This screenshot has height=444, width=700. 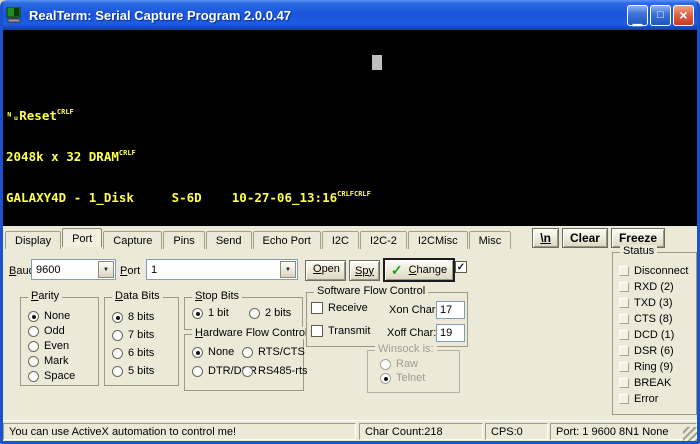 I want to click on cts-led-icon, so click(x=624, y=319).